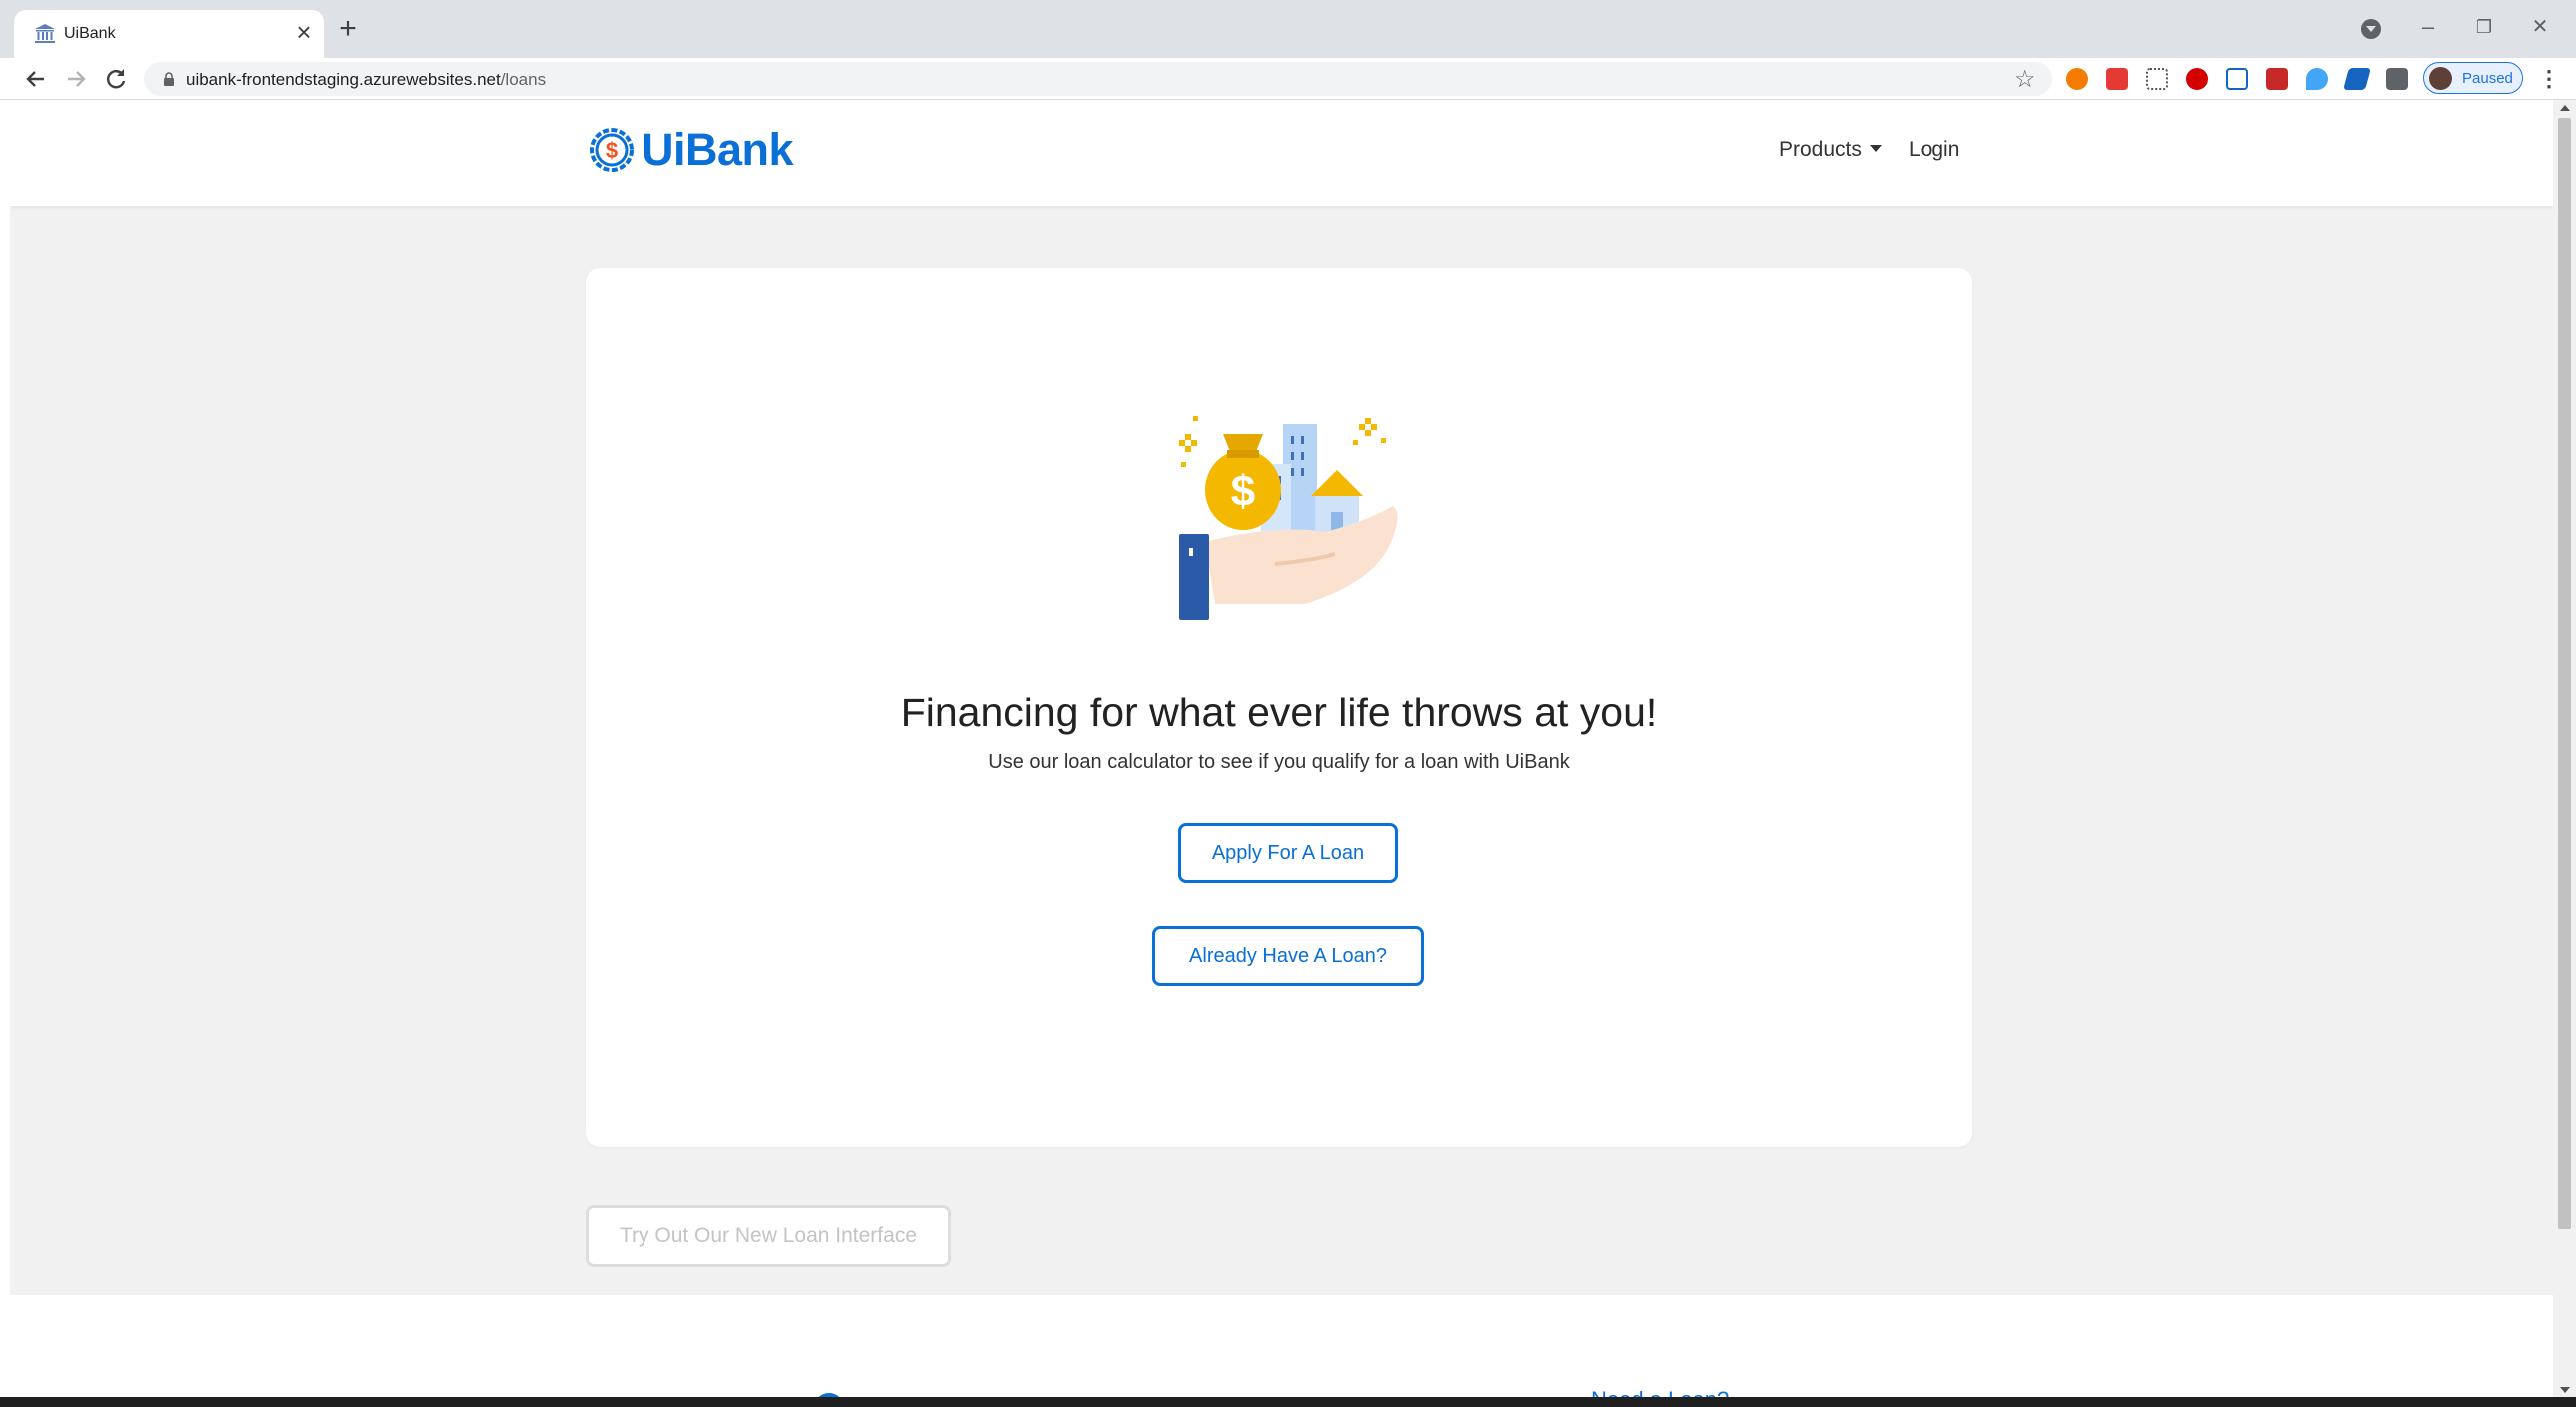 The image size is (2576, 1407). What do you see at coordinates (523, 79) in the screenshot?
I see `url-path: /loans` at bounding box center [523, 79].